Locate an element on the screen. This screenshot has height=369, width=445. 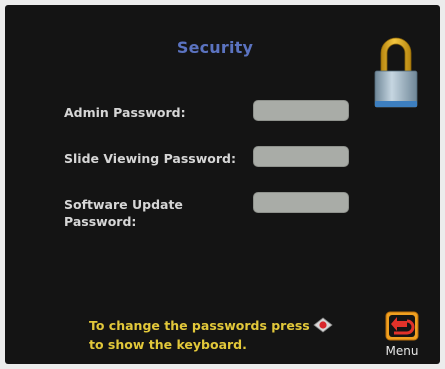
admin-password-label: Admin Password: is located at coordinates (125, 112).